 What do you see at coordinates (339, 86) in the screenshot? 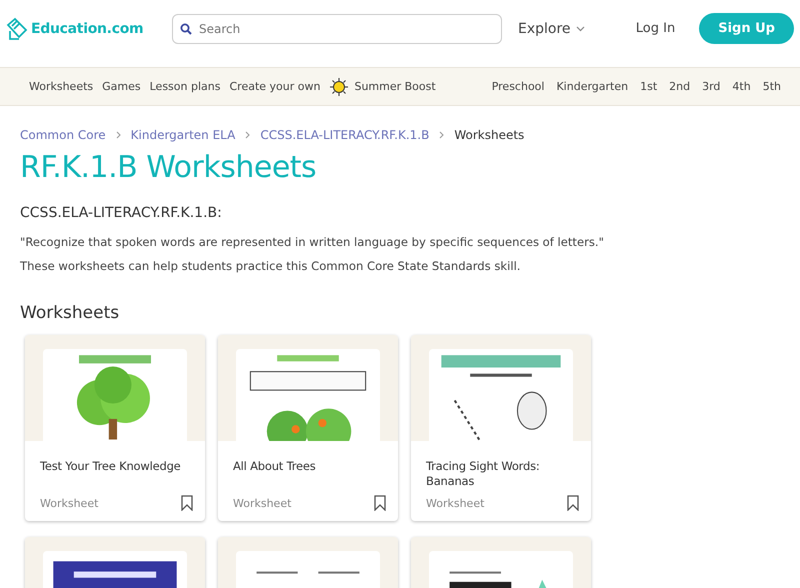
I see `sun-icon` at bounding box center [339, 86].